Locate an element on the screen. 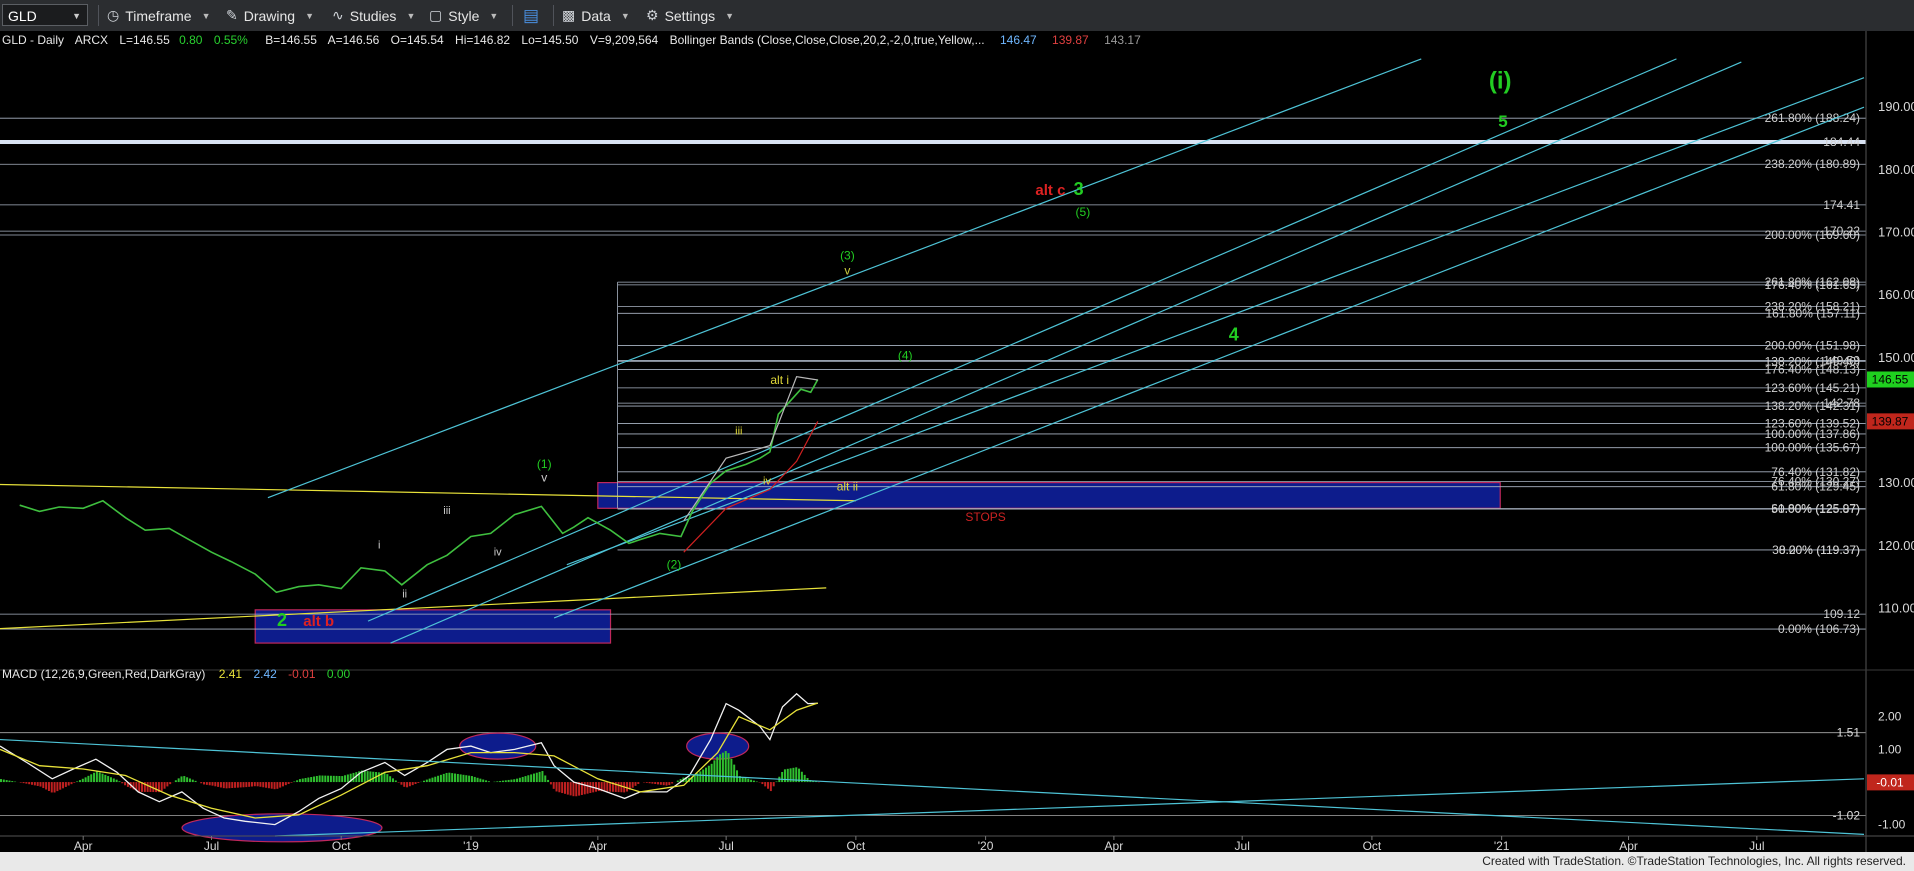 The height and width of the screenshot is (871, 1914). x-tick-label: Apr is located at coordinates (1628, 846).